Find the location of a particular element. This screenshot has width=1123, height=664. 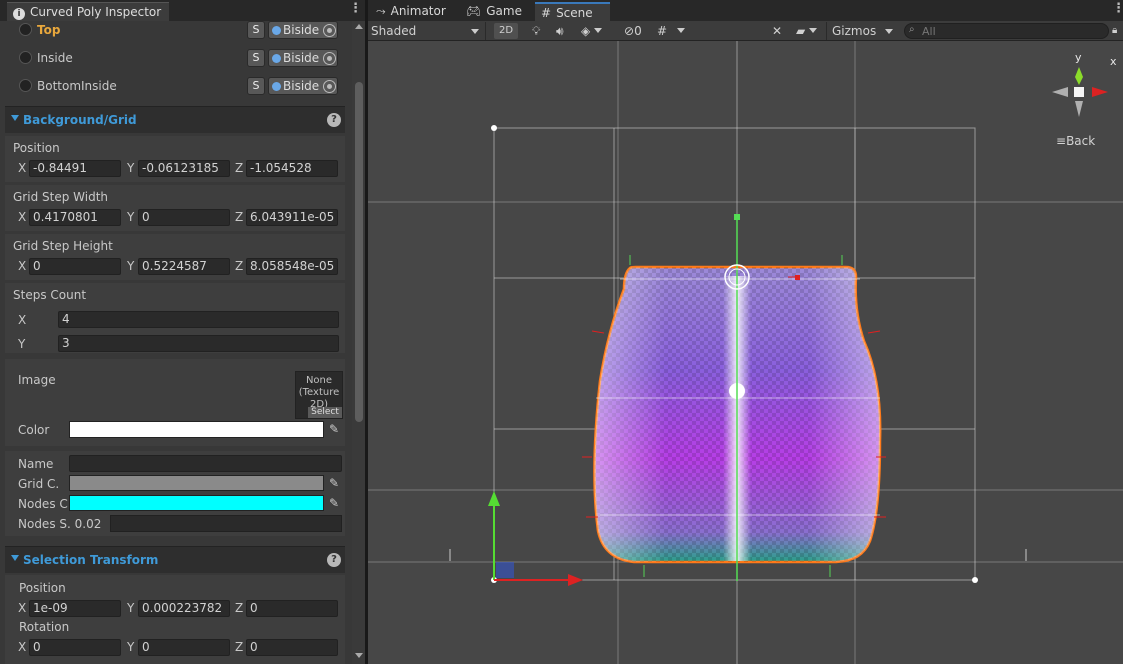

lighting-toggle-icon: 💡︎ is located at coordinates (536, 31).